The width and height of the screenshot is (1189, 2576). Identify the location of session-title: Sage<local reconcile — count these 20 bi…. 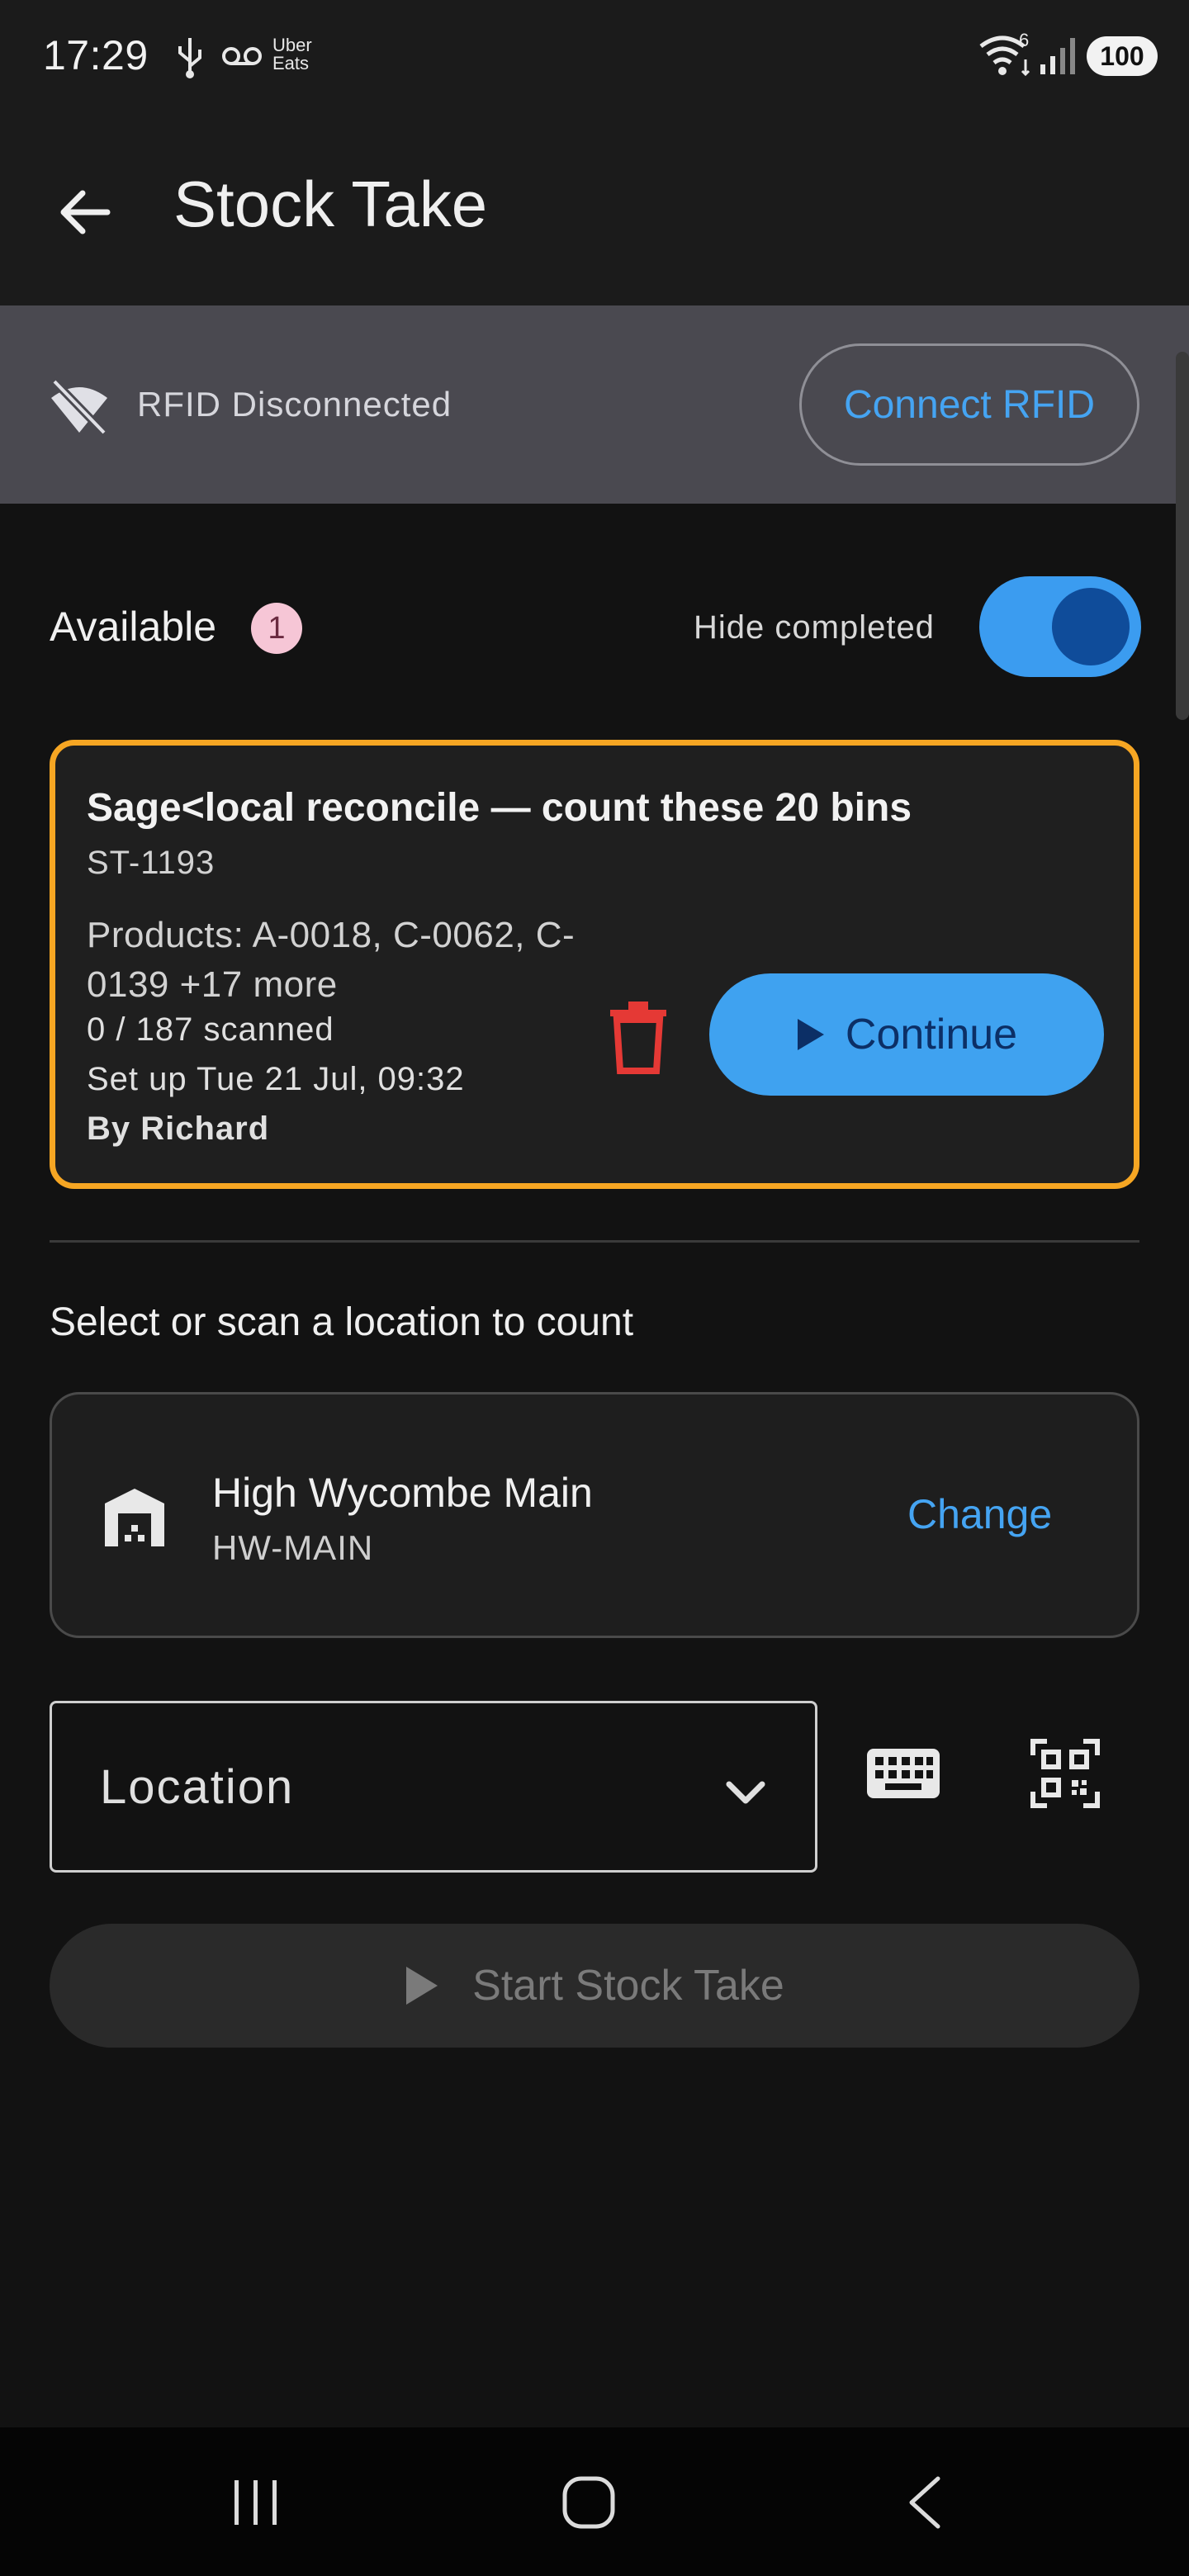
(499, 808).